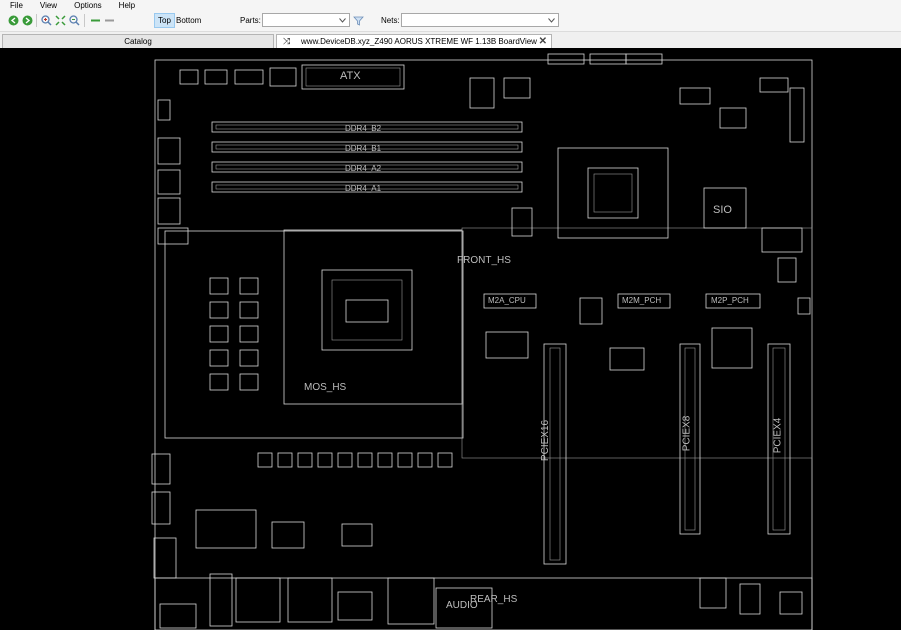 The width and height of the screenshot is (901, 630). Describe the element at coordinates (13, 20) in the screenshot. I see `back-icon` at that location.